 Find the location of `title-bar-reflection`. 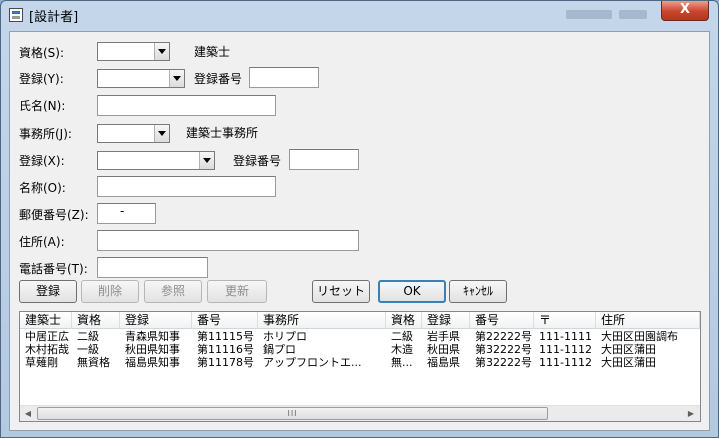

title-bar-reflection is located at coordinates (589, 14).